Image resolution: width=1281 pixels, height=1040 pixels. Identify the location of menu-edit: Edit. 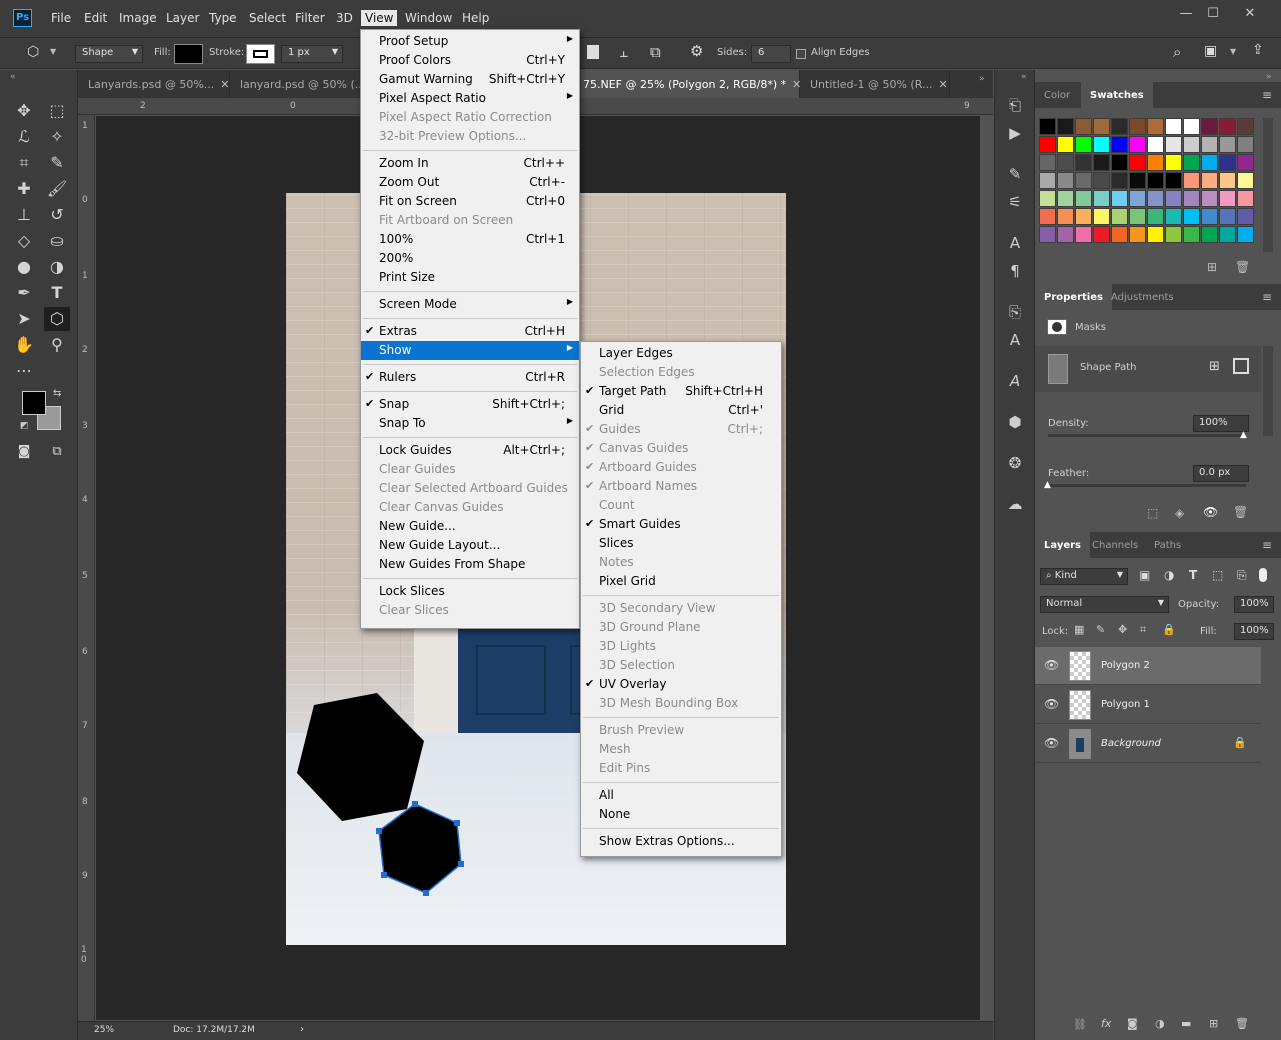
(95, 18).